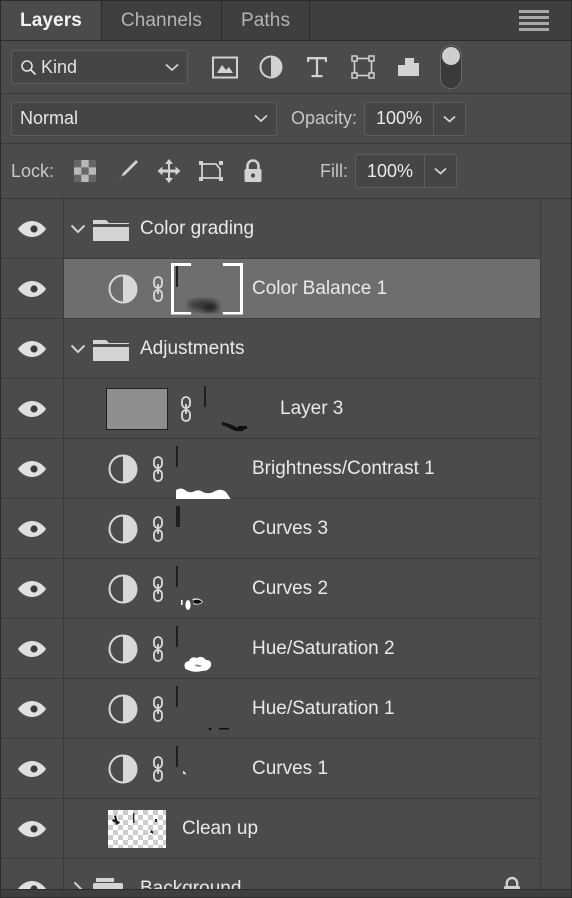 The image size is (572, 898). Describe the element at coordinates (317, 348) in the screenshot. I see `layer-row-body: Adjustments` at that location.